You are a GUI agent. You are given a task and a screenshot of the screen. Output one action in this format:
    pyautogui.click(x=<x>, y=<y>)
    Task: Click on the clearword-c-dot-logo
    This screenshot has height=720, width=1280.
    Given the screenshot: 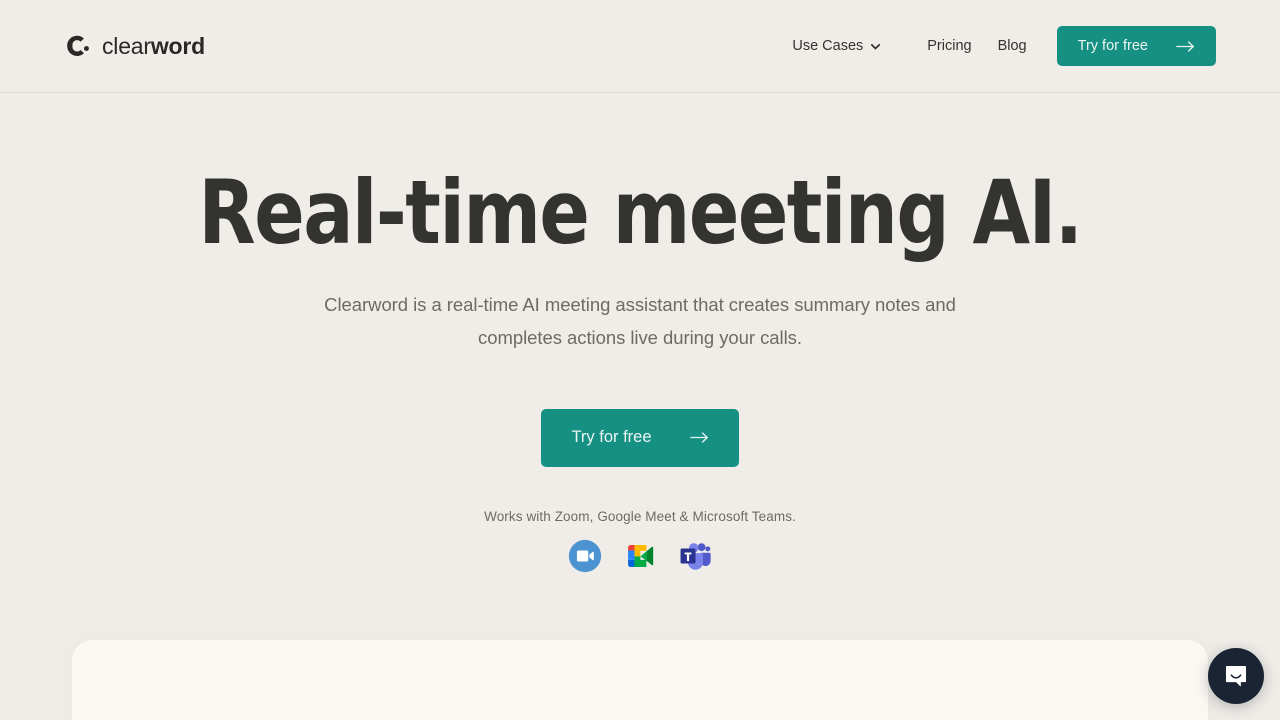 What is the action you would take?
    pyautogui.click(x=77, y=46)
    